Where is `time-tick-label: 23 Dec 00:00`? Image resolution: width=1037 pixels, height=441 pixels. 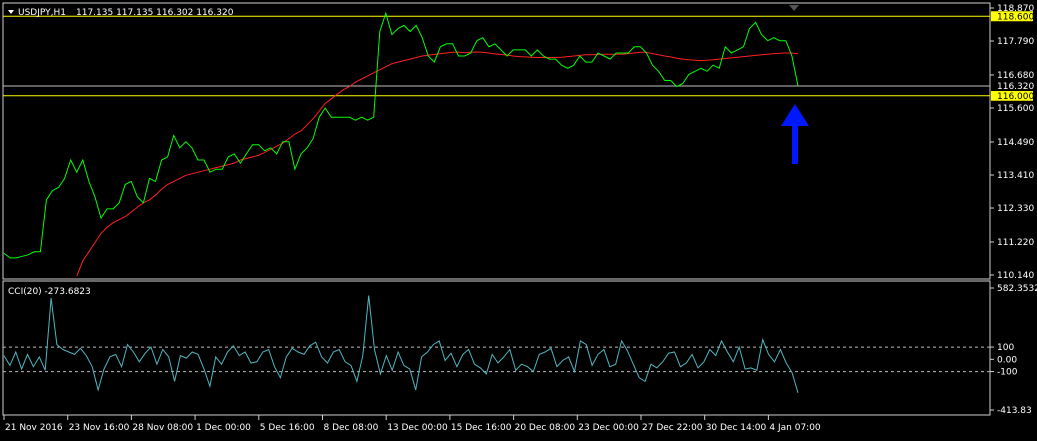
time-tick-label: 23 Dec 00:00 is located at coordinates (608, 428).